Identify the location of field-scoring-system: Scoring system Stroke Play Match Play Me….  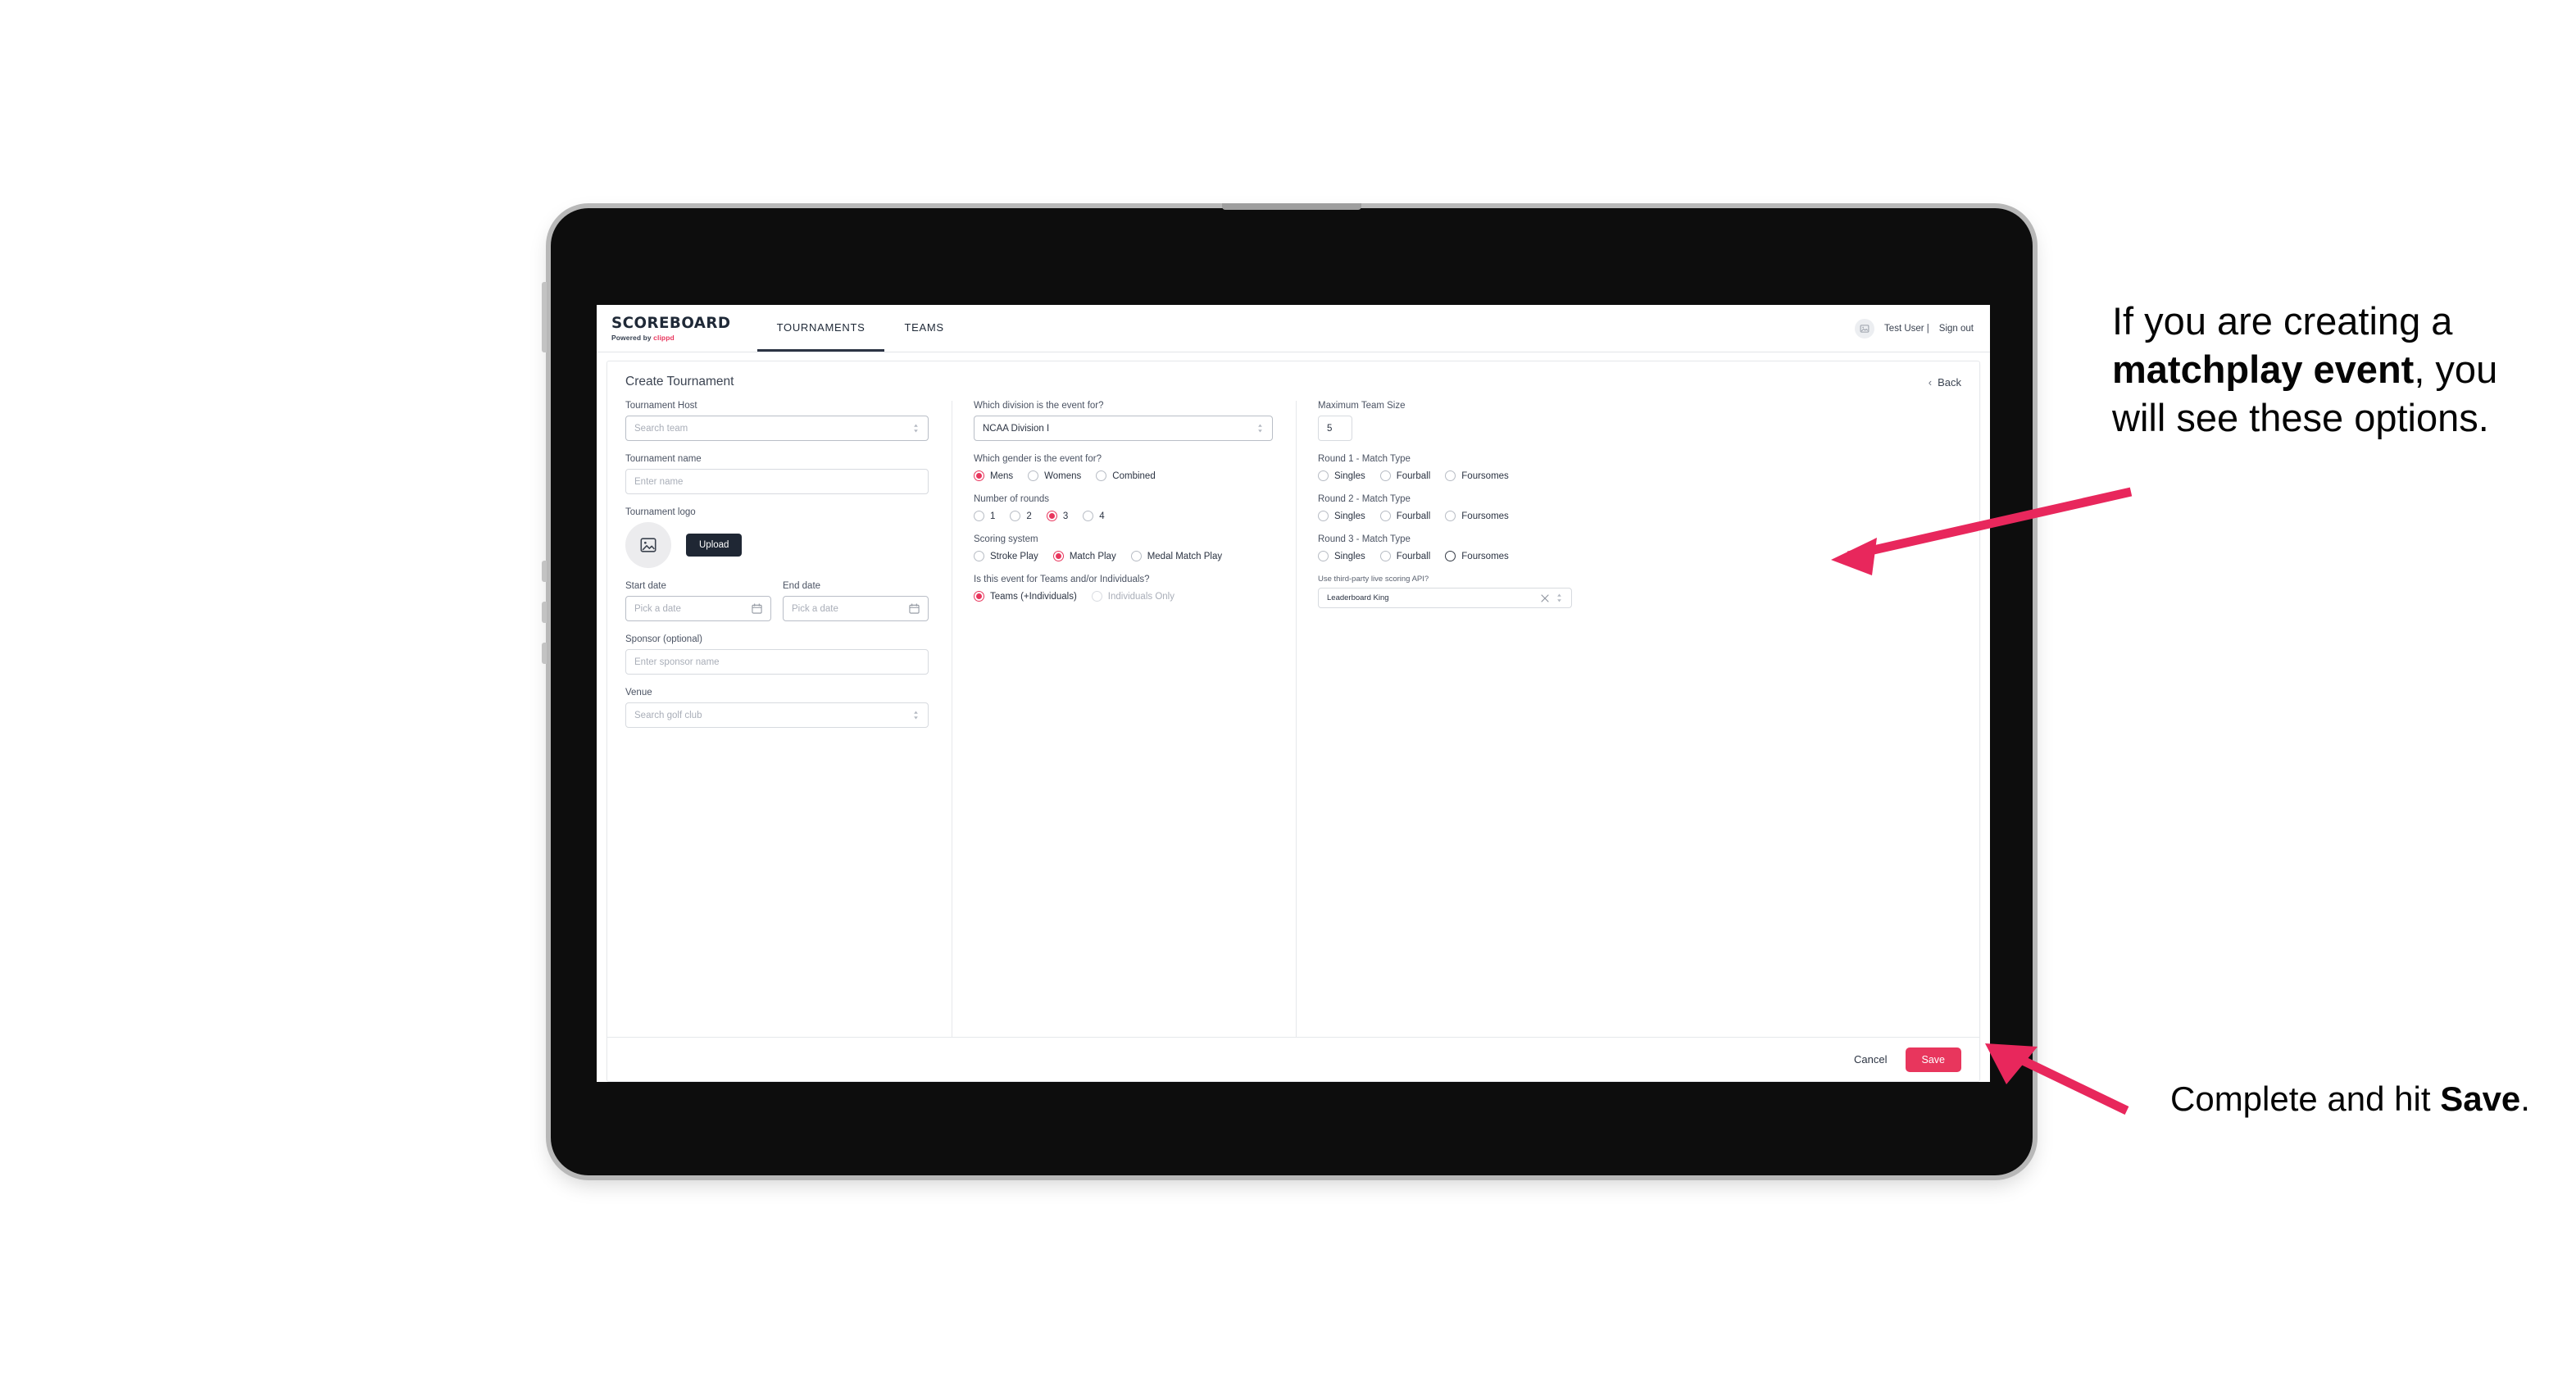
(1123, 547).